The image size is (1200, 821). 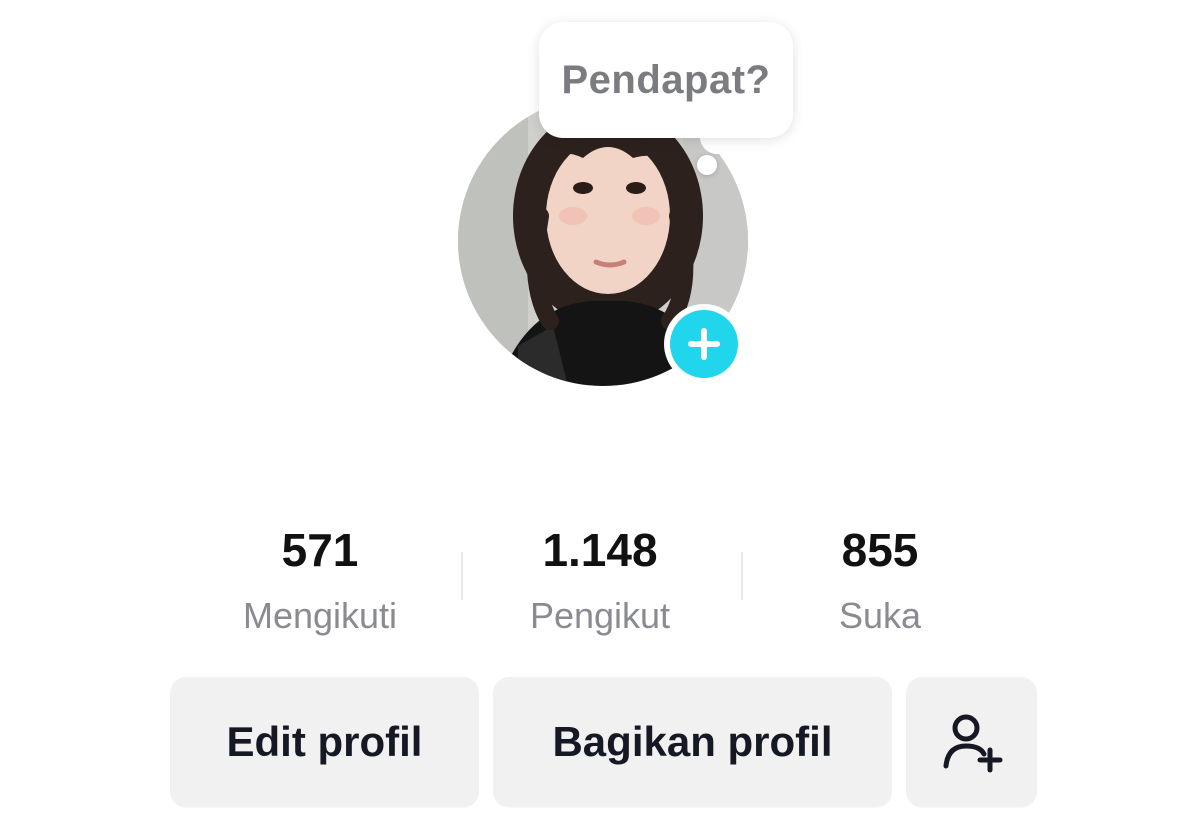 What do you see at coordinates (880, 615) in the screenshot?
I see `likes-label: Suka` at bounding box center [880, 615].